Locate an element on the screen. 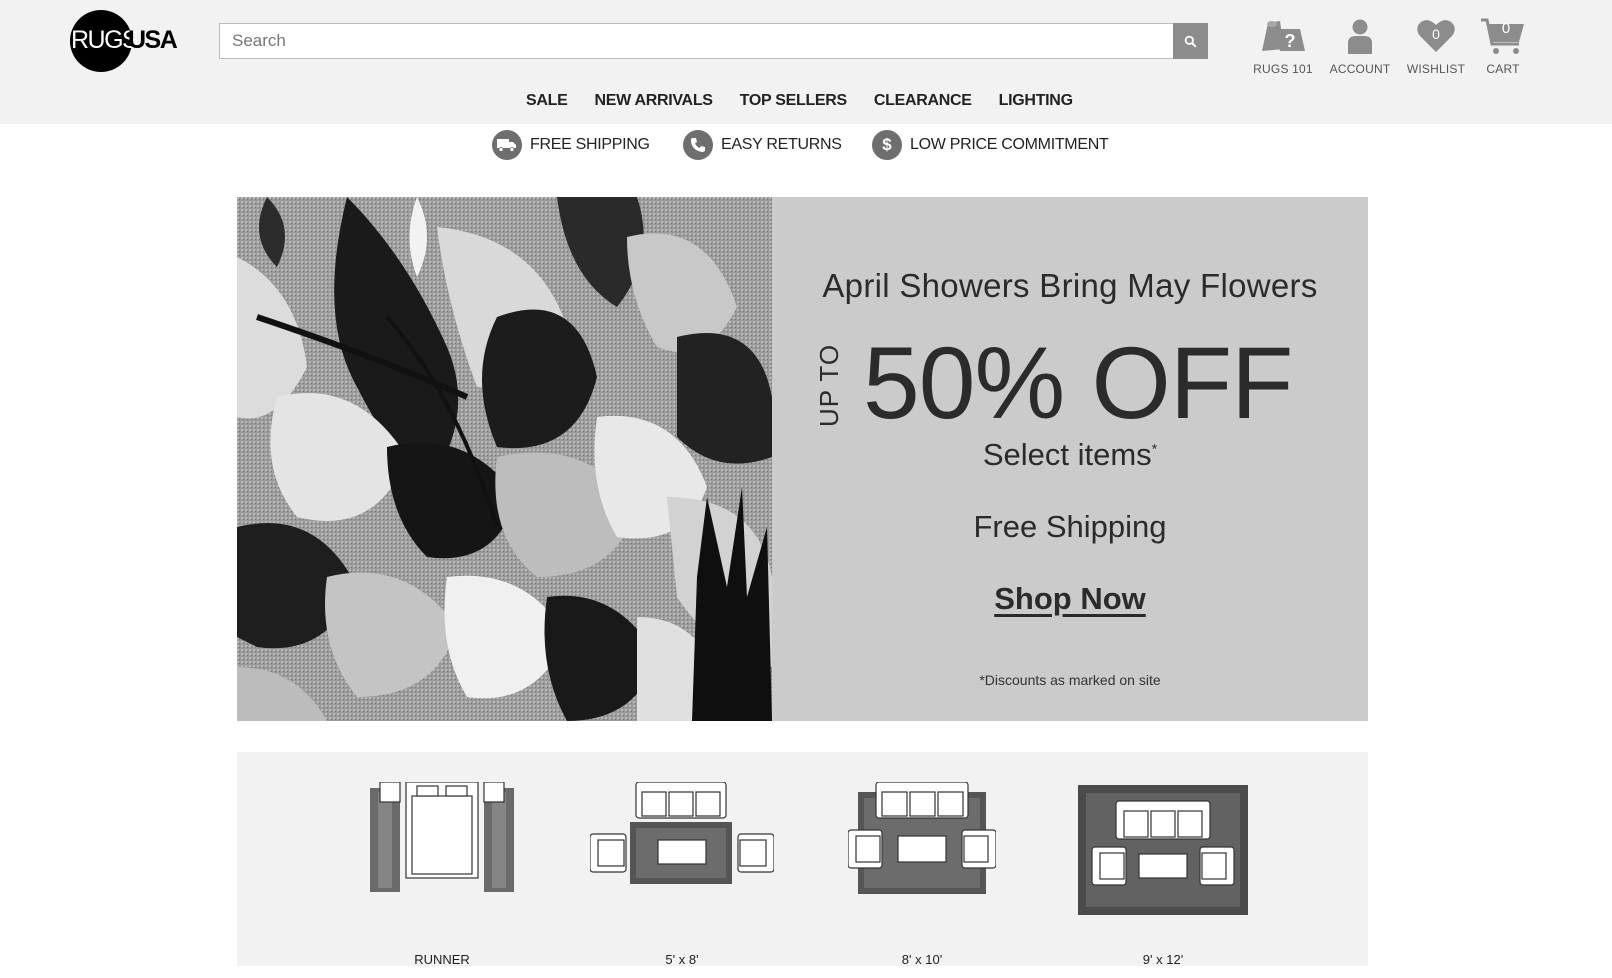 Image resolution: width=1612 pixels, height=978 pixels. size-9x12: 9' x 12' is located at coordinates (1163, 876).